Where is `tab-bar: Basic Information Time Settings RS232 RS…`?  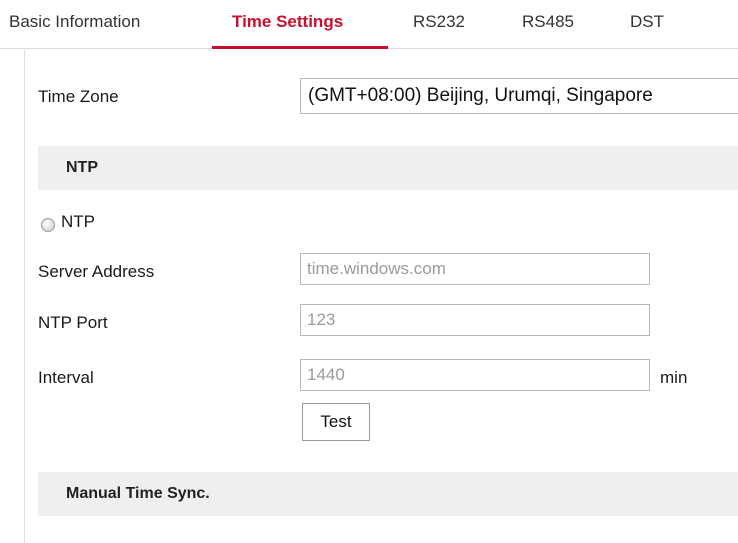
tab-bar: Basic Information Time Settings RS232 RS… is located at coordinates (369, 25).